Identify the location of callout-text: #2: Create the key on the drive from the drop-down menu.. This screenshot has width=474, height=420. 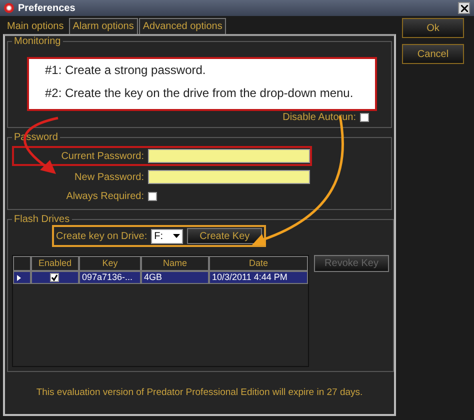
(199, 93).